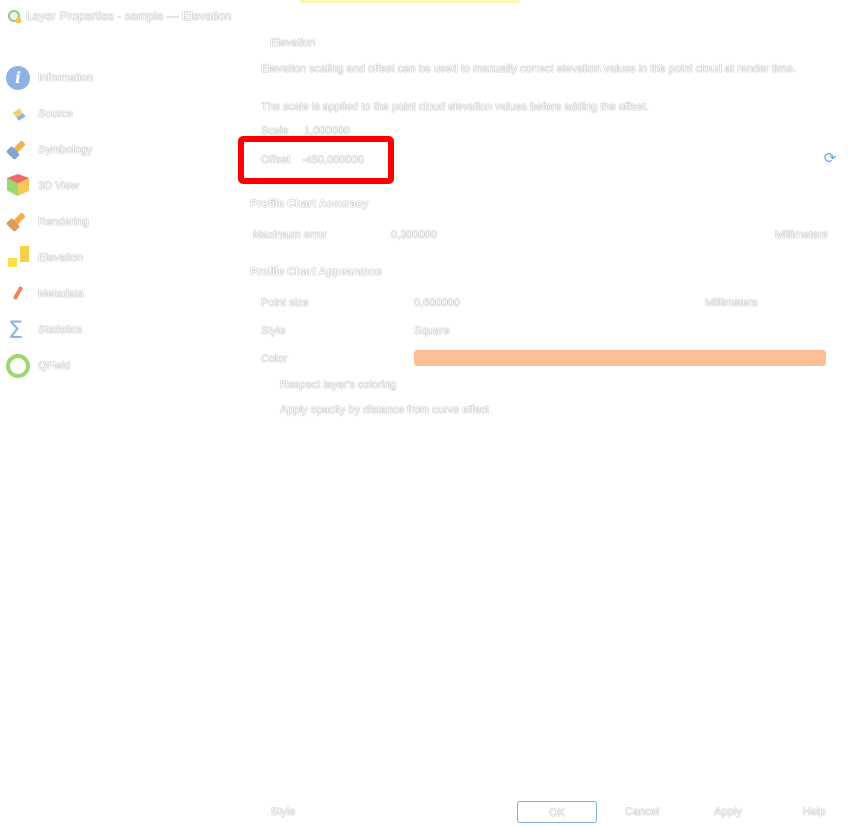  Describe the element at coordinates (414, 235) in the screenshot. I see `max-error-input: 0,300000` at that location.